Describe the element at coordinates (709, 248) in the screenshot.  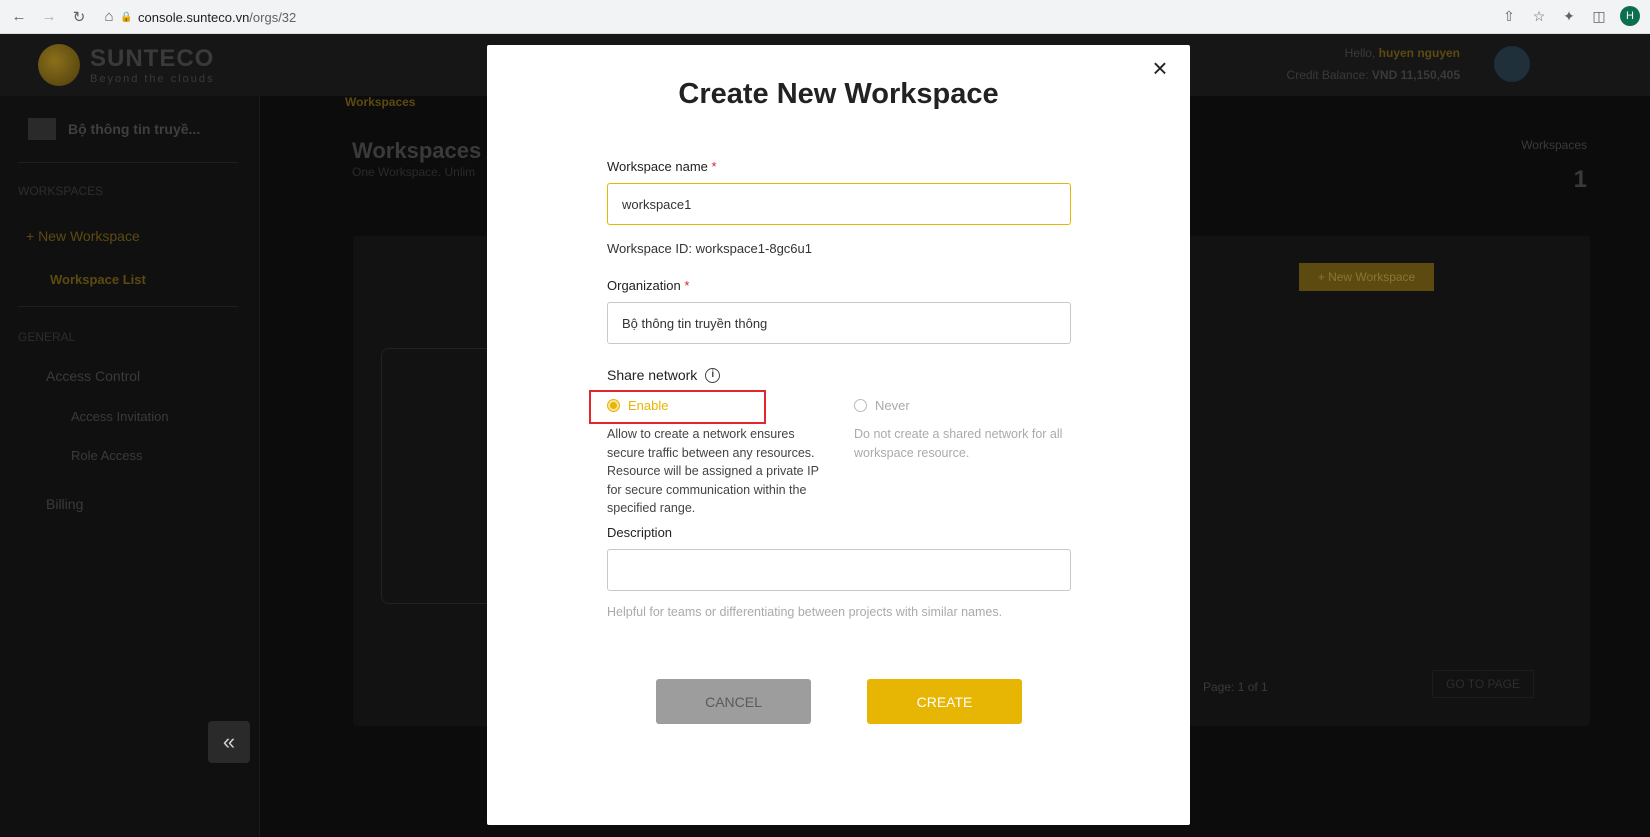
I see `workspace-id: Workspace ID: workspace1-8gc6u1` at that location.